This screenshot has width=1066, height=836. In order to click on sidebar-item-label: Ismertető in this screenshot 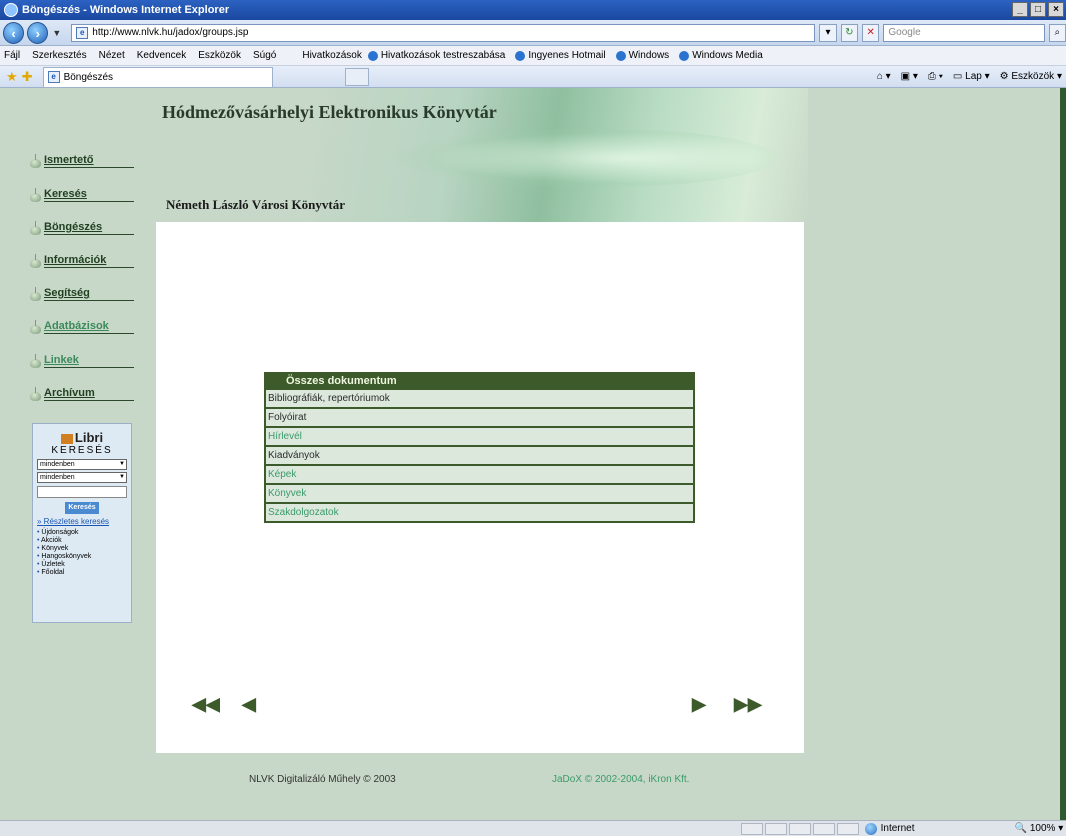, I will do `click(89, 161)`.